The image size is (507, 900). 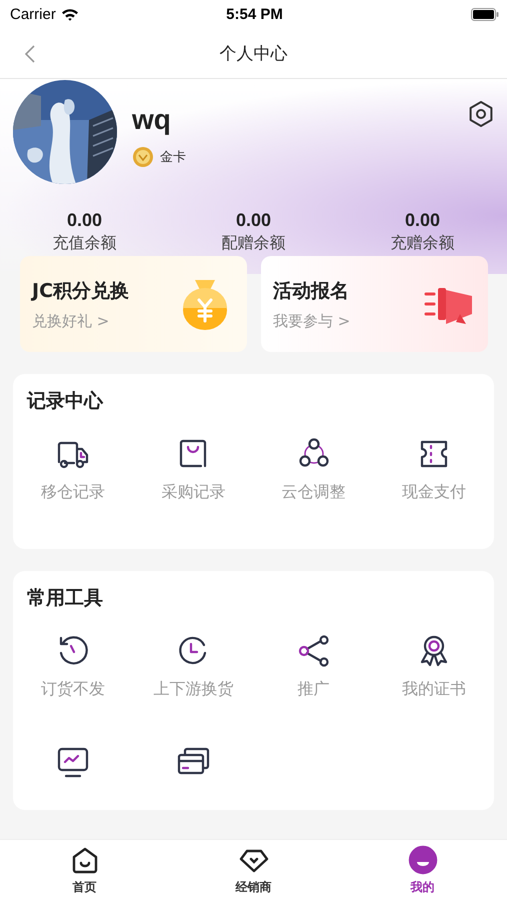 What do you see at coordinates (193, 492) in the screenshot?
I see `record-item-label: 采购记录` at bounding box center [193, 492].